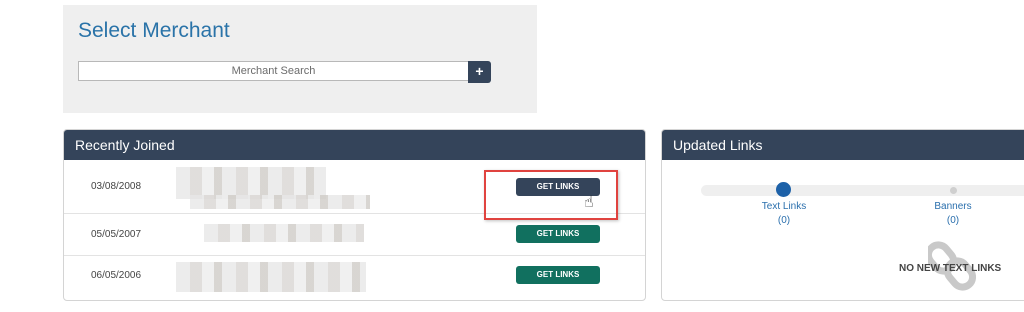  Describe the element at coordinates (116, 234) in the screenshot. I see `join-date: 05/05/2007` at that location.